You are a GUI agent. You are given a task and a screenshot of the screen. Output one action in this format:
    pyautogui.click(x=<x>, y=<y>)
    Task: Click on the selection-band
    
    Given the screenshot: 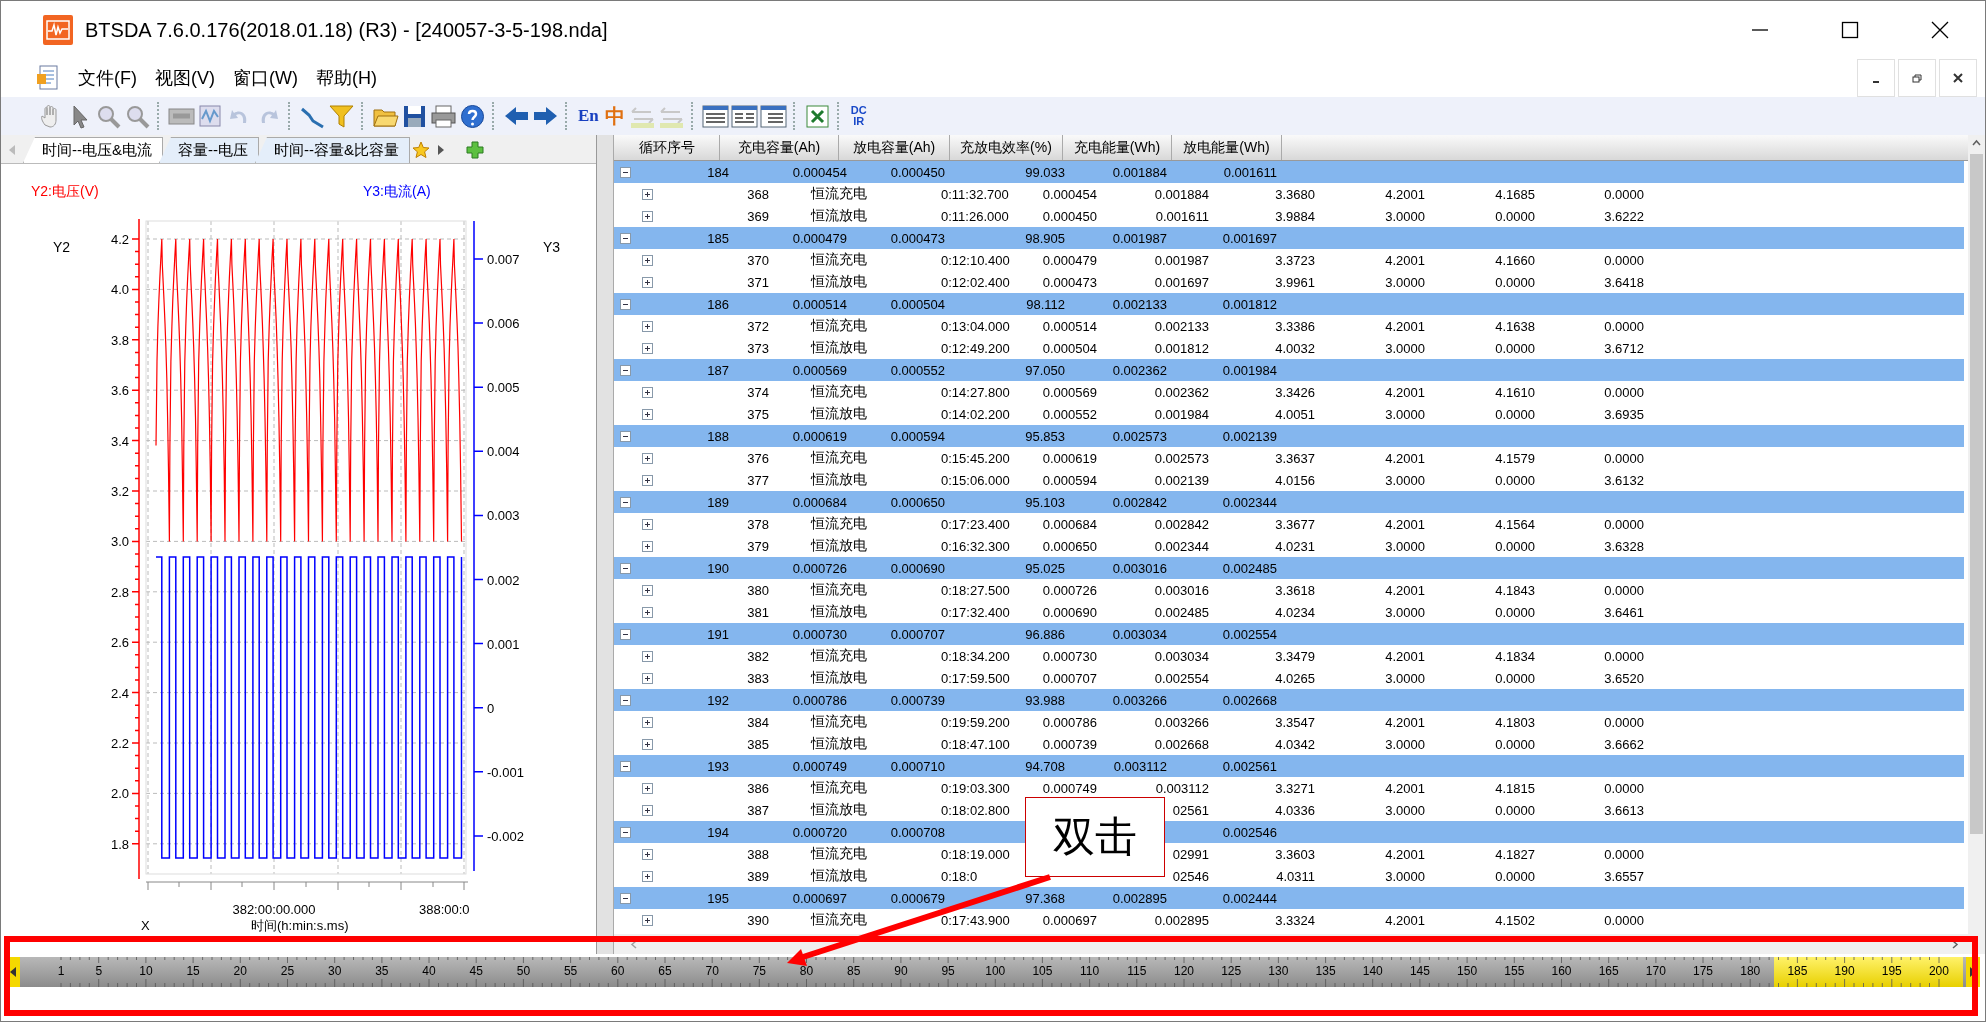 What is the action you would take?
    pyautogui.click(x=1868, y=972)
    